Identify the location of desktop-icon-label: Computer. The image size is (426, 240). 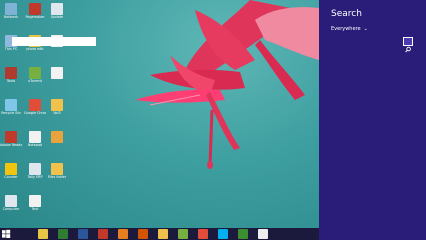
(11, 209).